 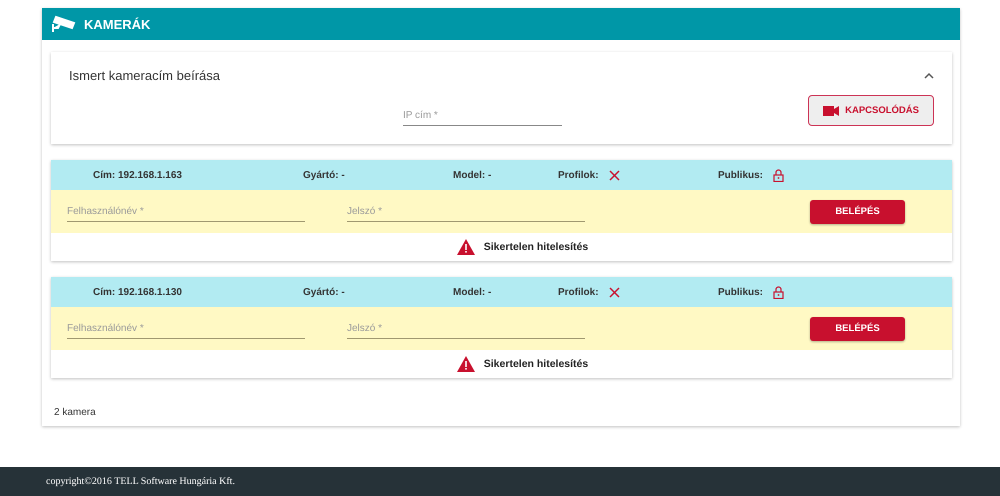 What do you see at coordinates (929, 75) in the screenshot?
I see `chevron-up-icon` at bounding box center [929, 75].